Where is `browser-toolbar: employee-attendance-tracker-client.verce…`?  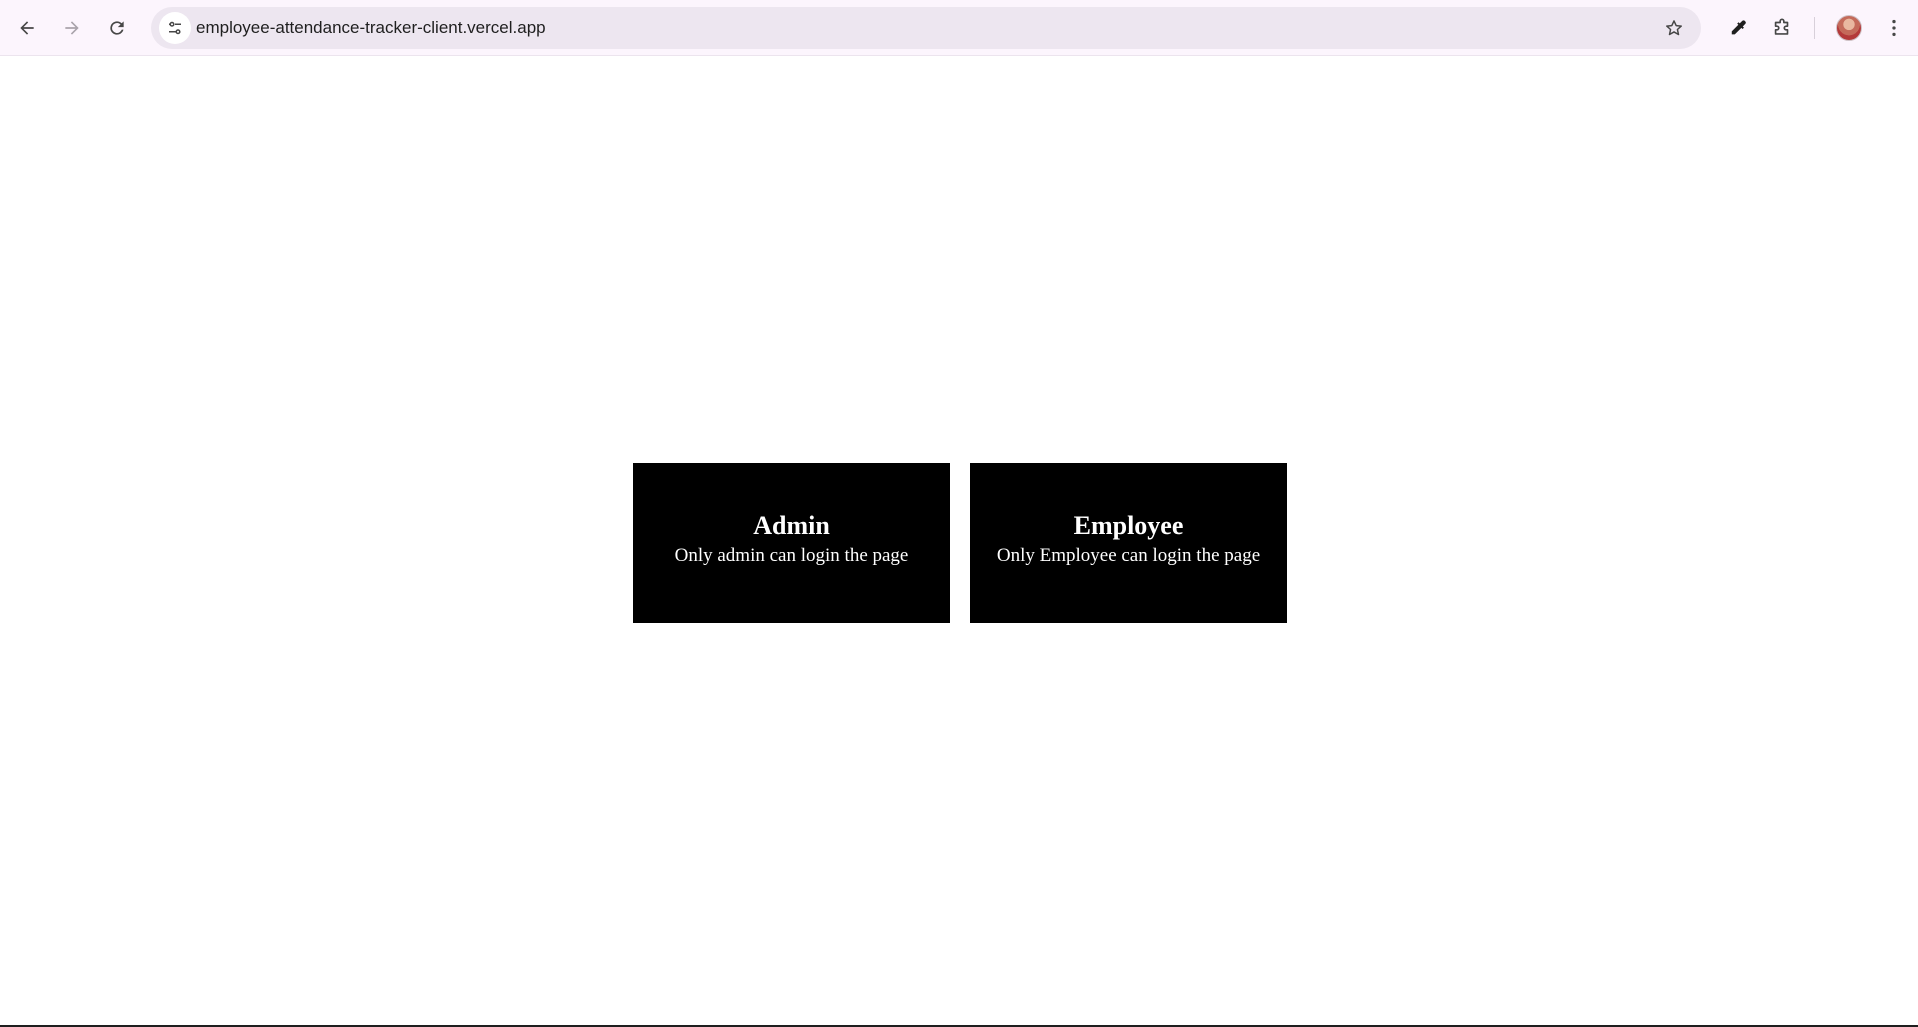
browser-toolbar: employee-attendance-tracker-client.verce… is located at coordinates (959, 28).